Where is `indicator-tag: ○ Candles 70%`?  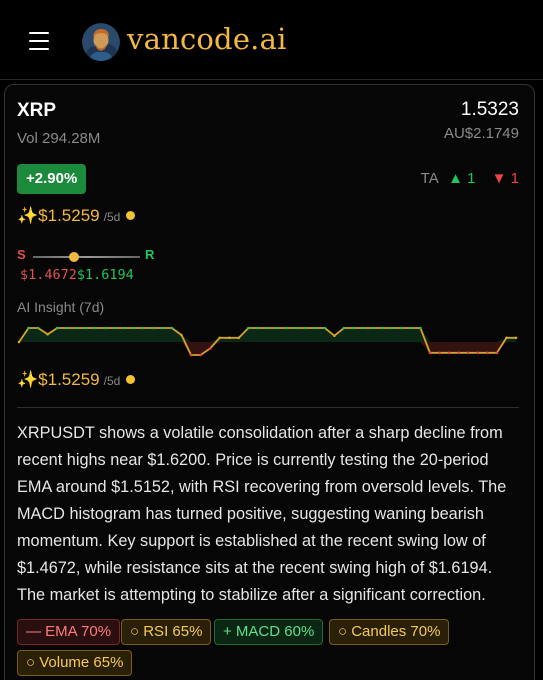 indicator-tag: ○ Candles 70% is located at coordinates (389, 632).